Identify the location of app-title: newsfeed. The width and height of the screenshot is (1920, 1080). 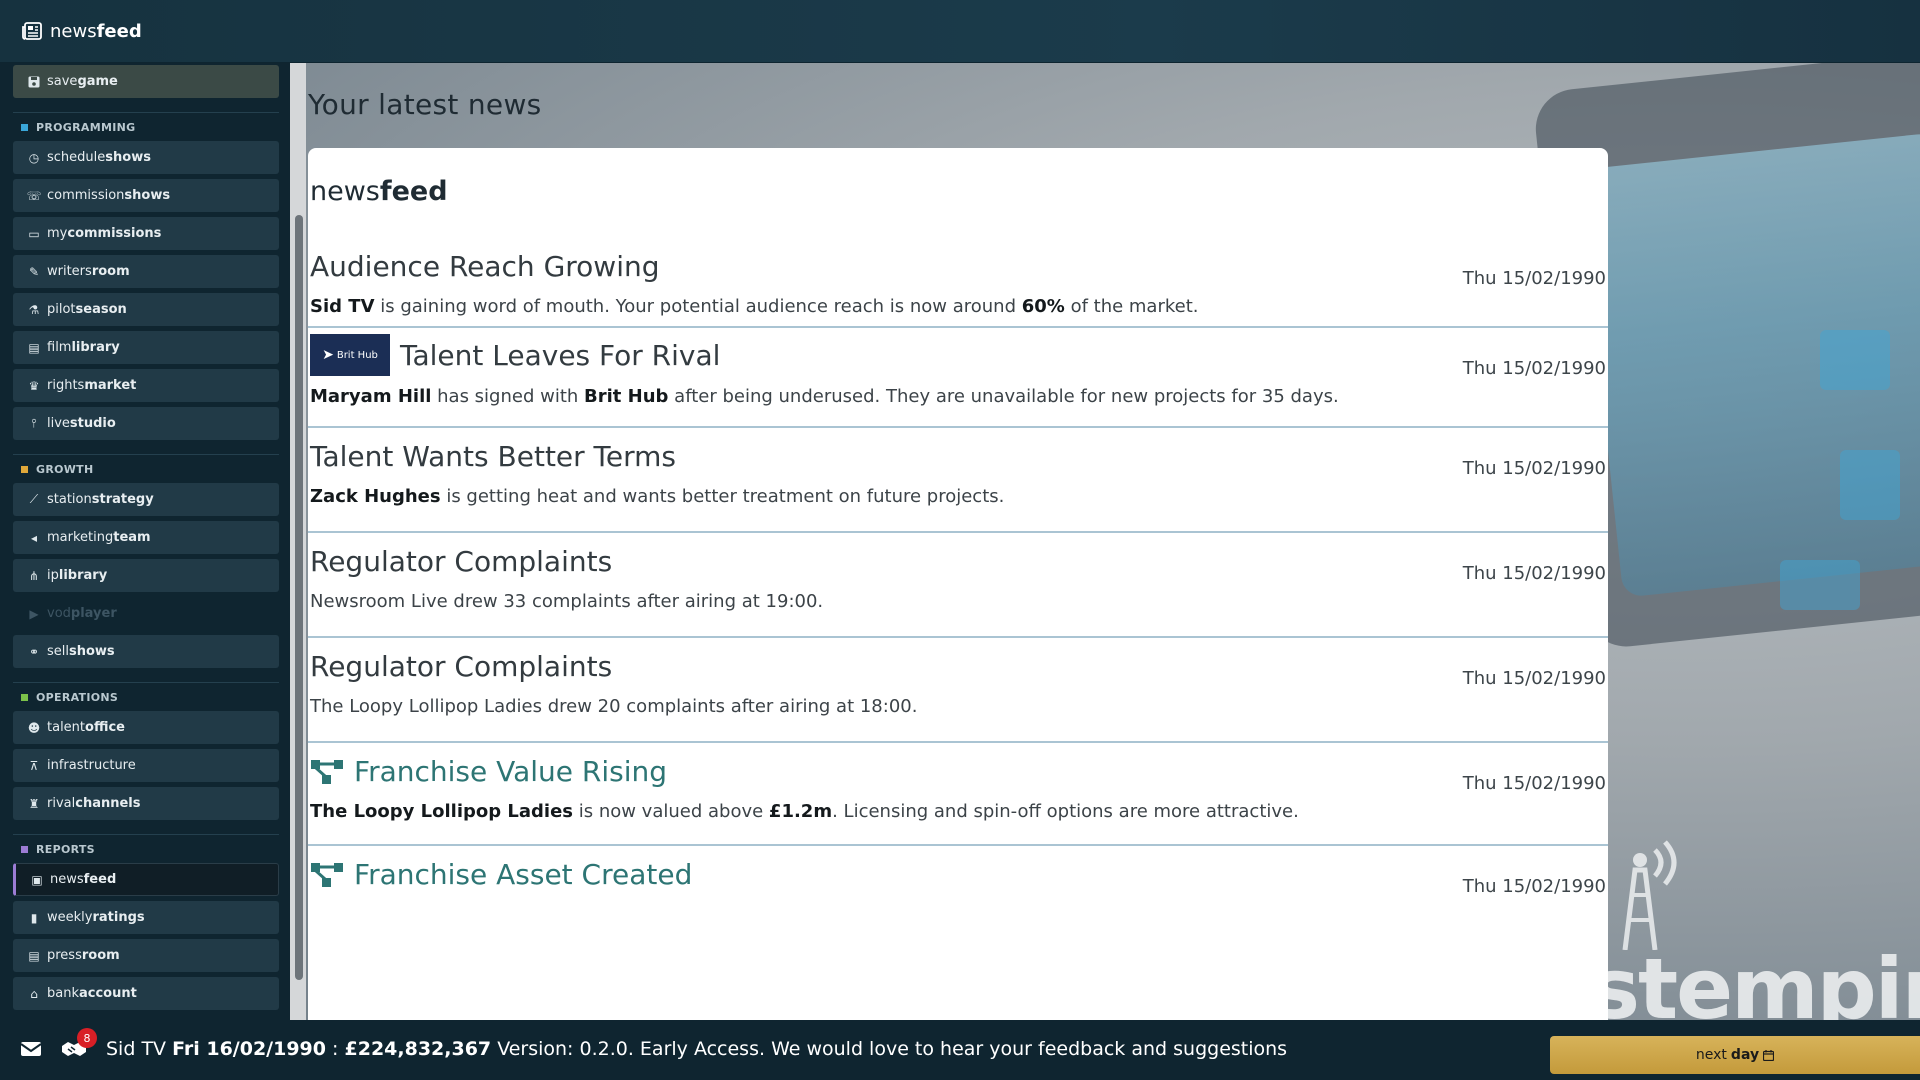
(82, 31).